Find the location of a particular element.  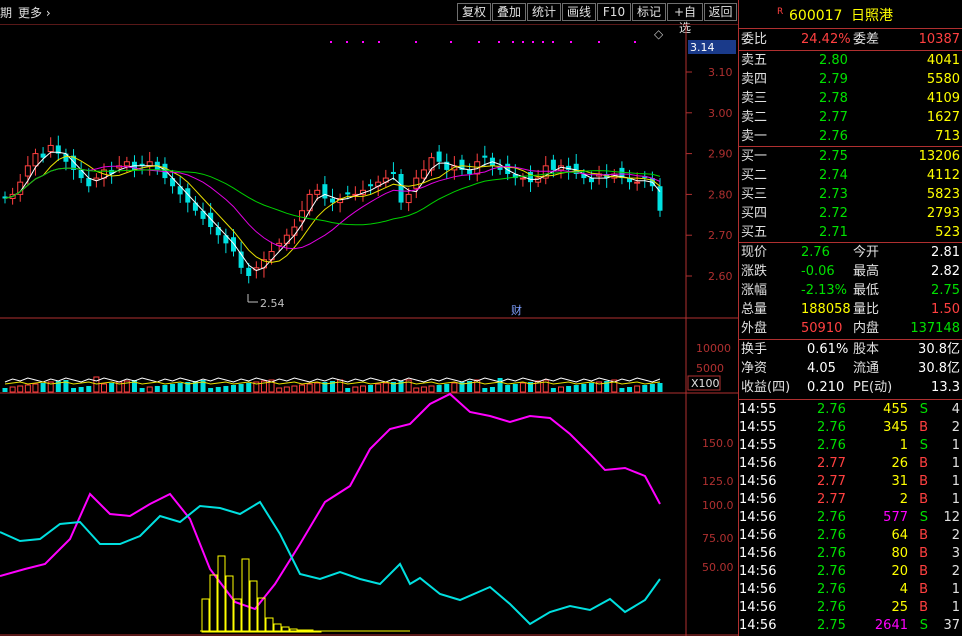

quote-row: 总量 188058 量比 1.50 is located at coordinates (850, 310).